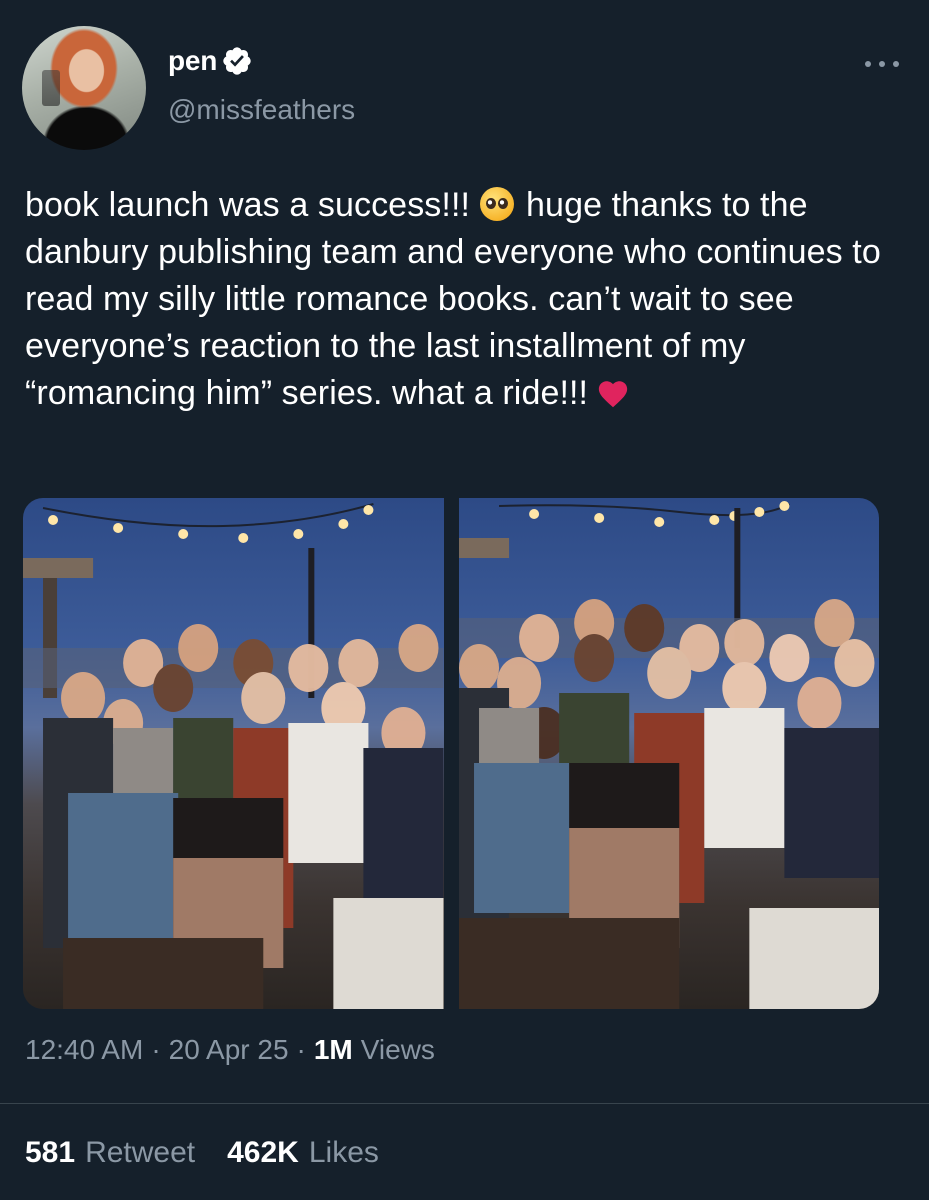  What do you see at coordinates (261, 110) in the screenshot?
I see `author-handle: @missfeathers` at bounding box center [261, 110].